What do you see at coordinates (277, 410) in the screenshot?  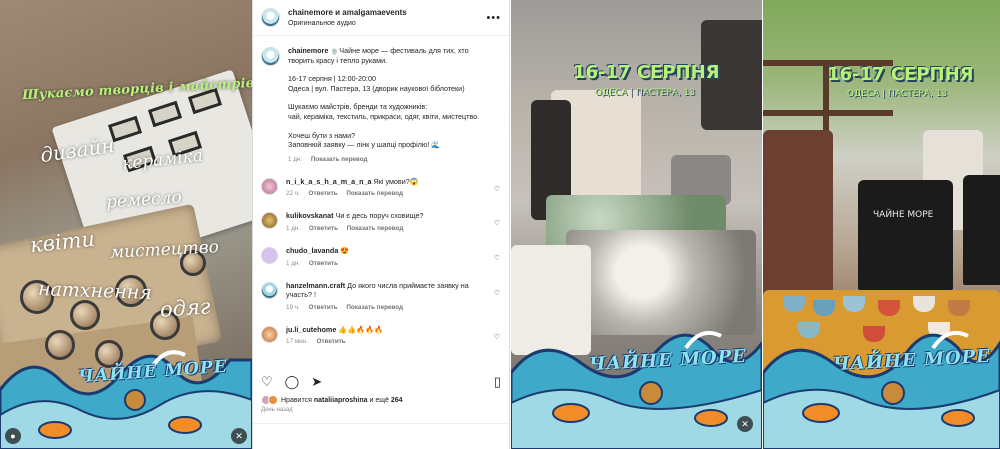 I see `post-date: День назад` at bounding box center [277, 410].